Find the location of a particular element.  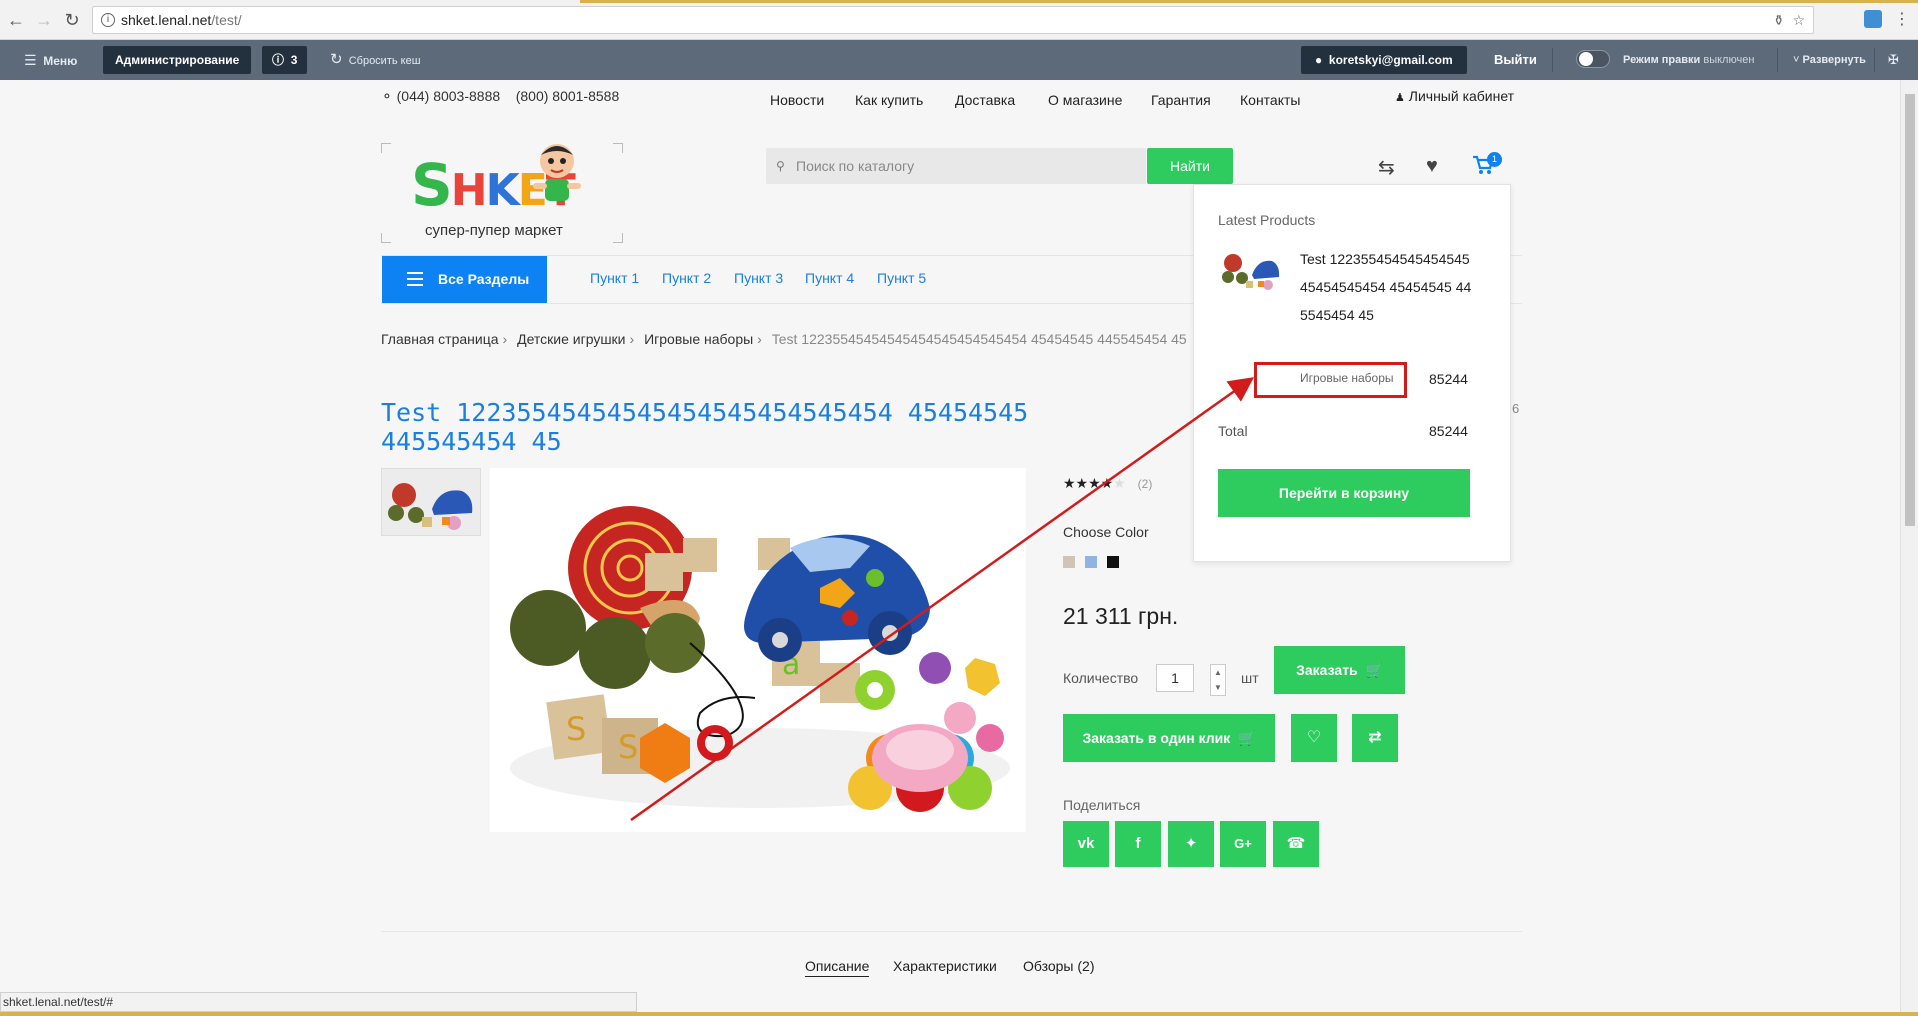

phone-1: (044) 8003-8888 is located at coordinates (449, 96).